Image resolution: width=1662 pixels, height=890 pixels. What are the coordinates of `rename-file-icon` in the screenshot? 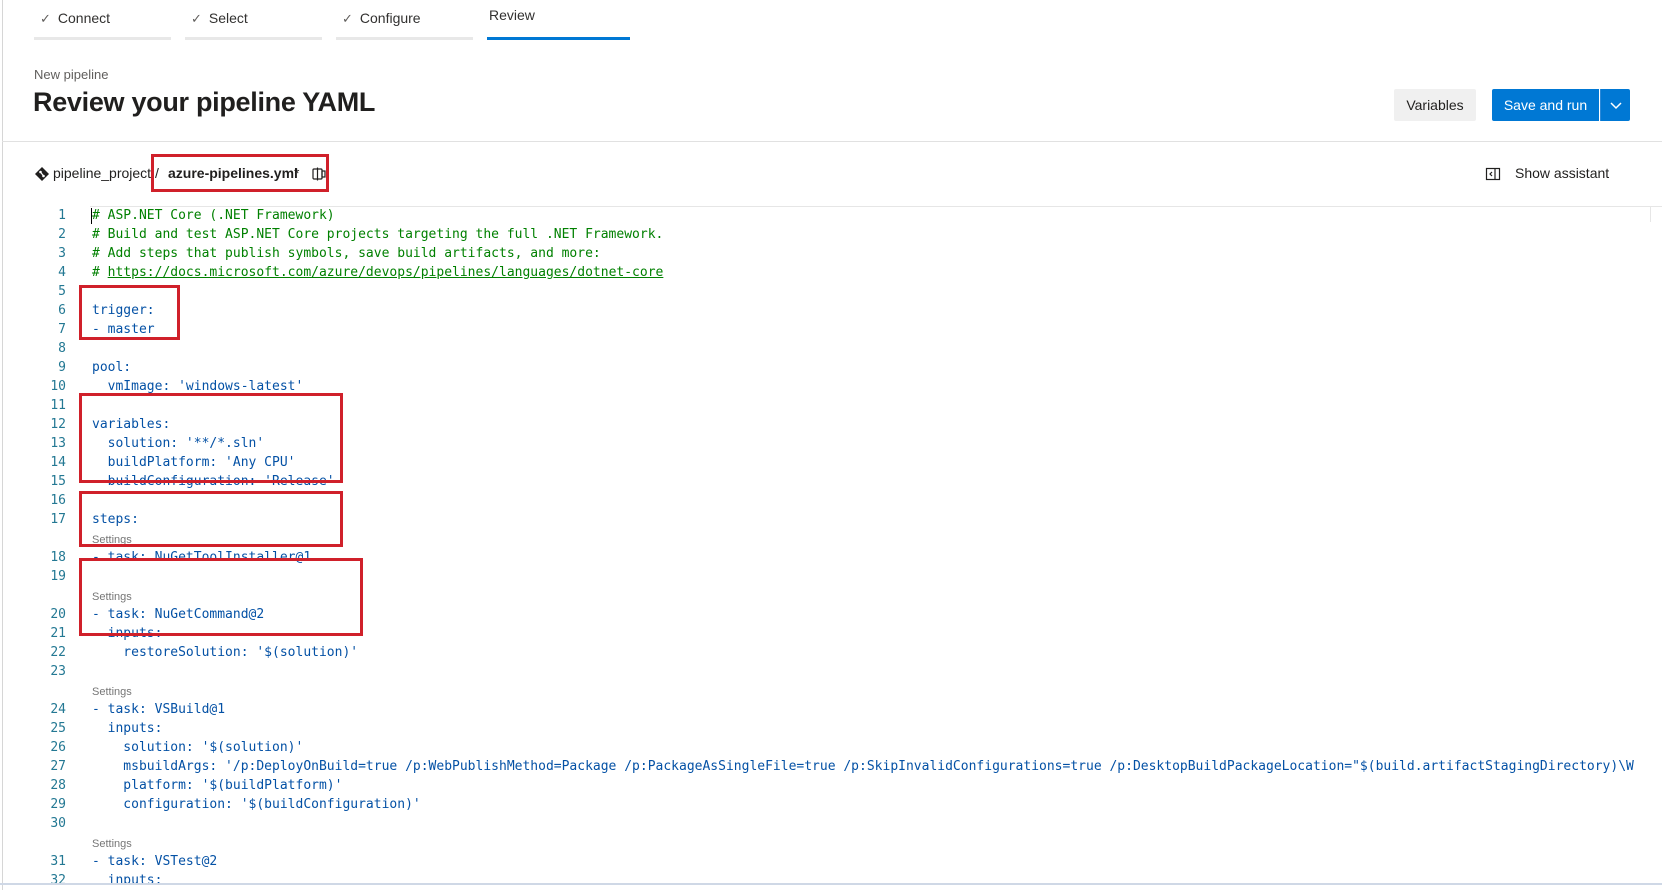 It's located at (319, 174).